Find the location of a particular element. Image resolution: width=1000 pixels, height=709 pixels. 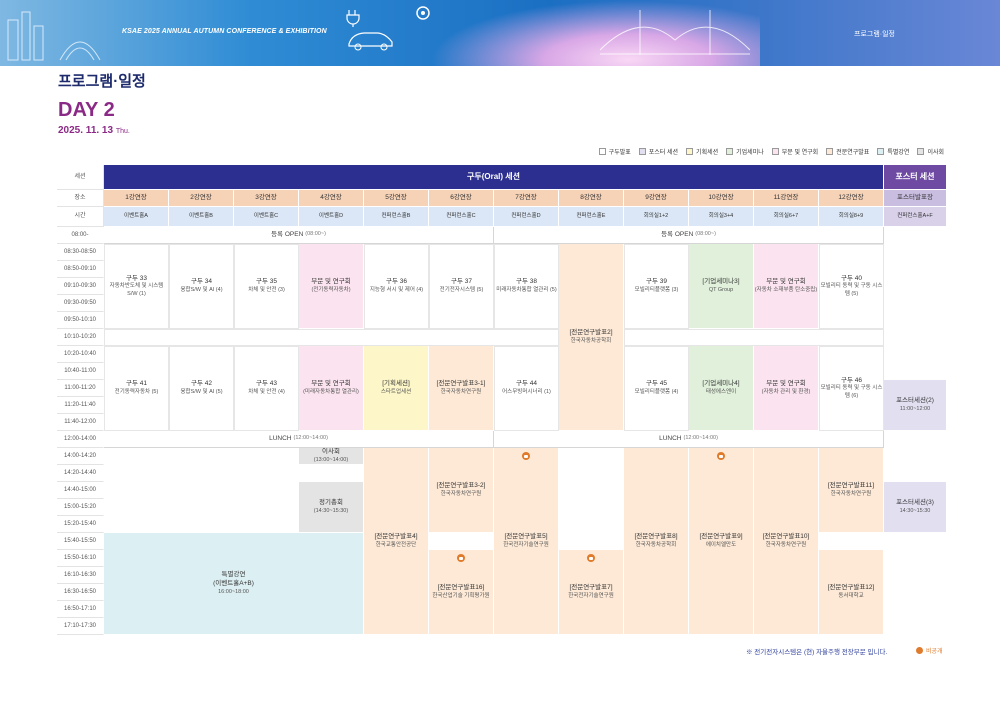

session-research-2: [전문연구발표2] 한국자동차공학회 is located at coordinates (591, 337).